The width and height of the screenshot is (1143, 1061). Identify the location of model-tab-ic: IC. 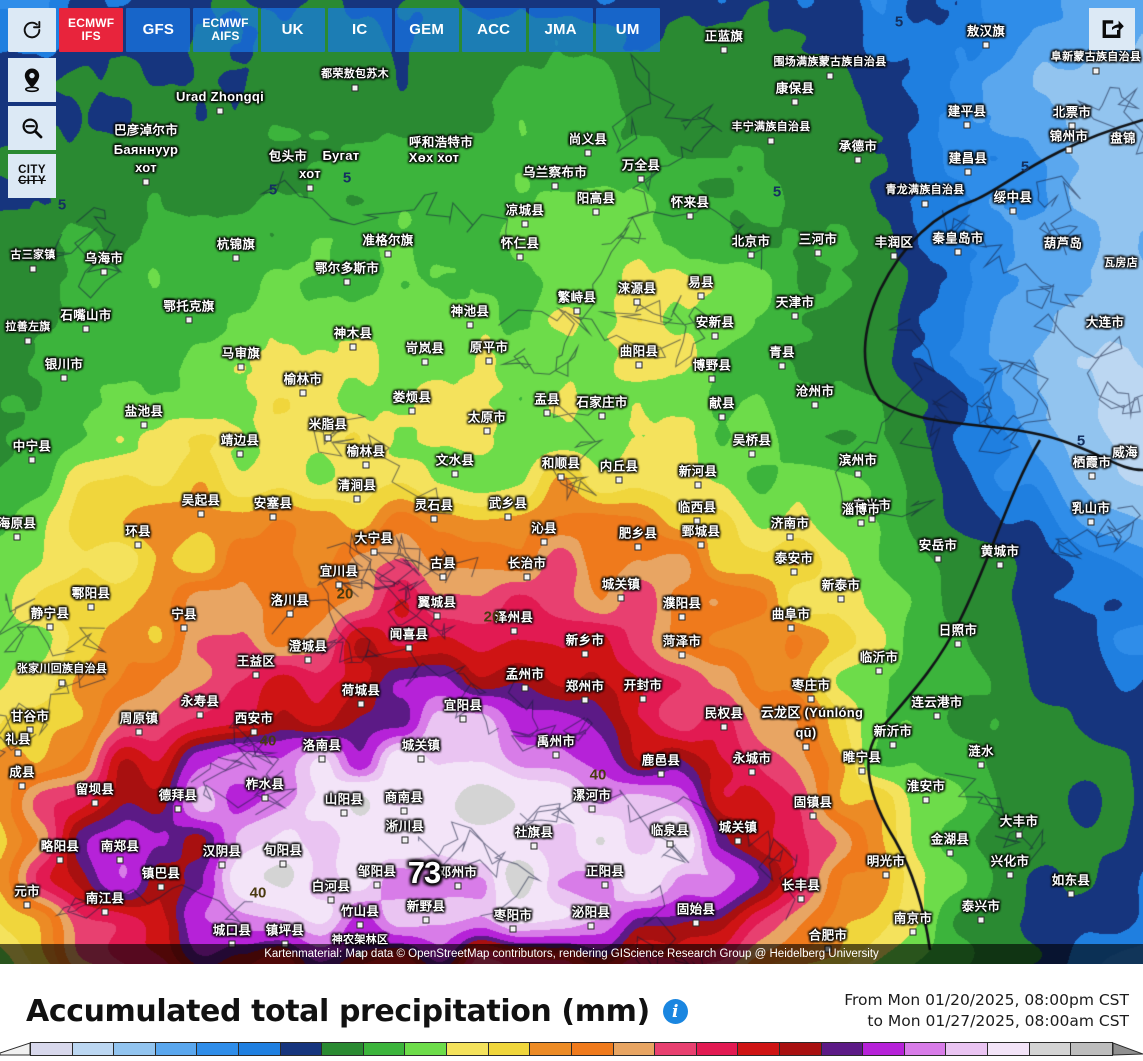
(359, 30).